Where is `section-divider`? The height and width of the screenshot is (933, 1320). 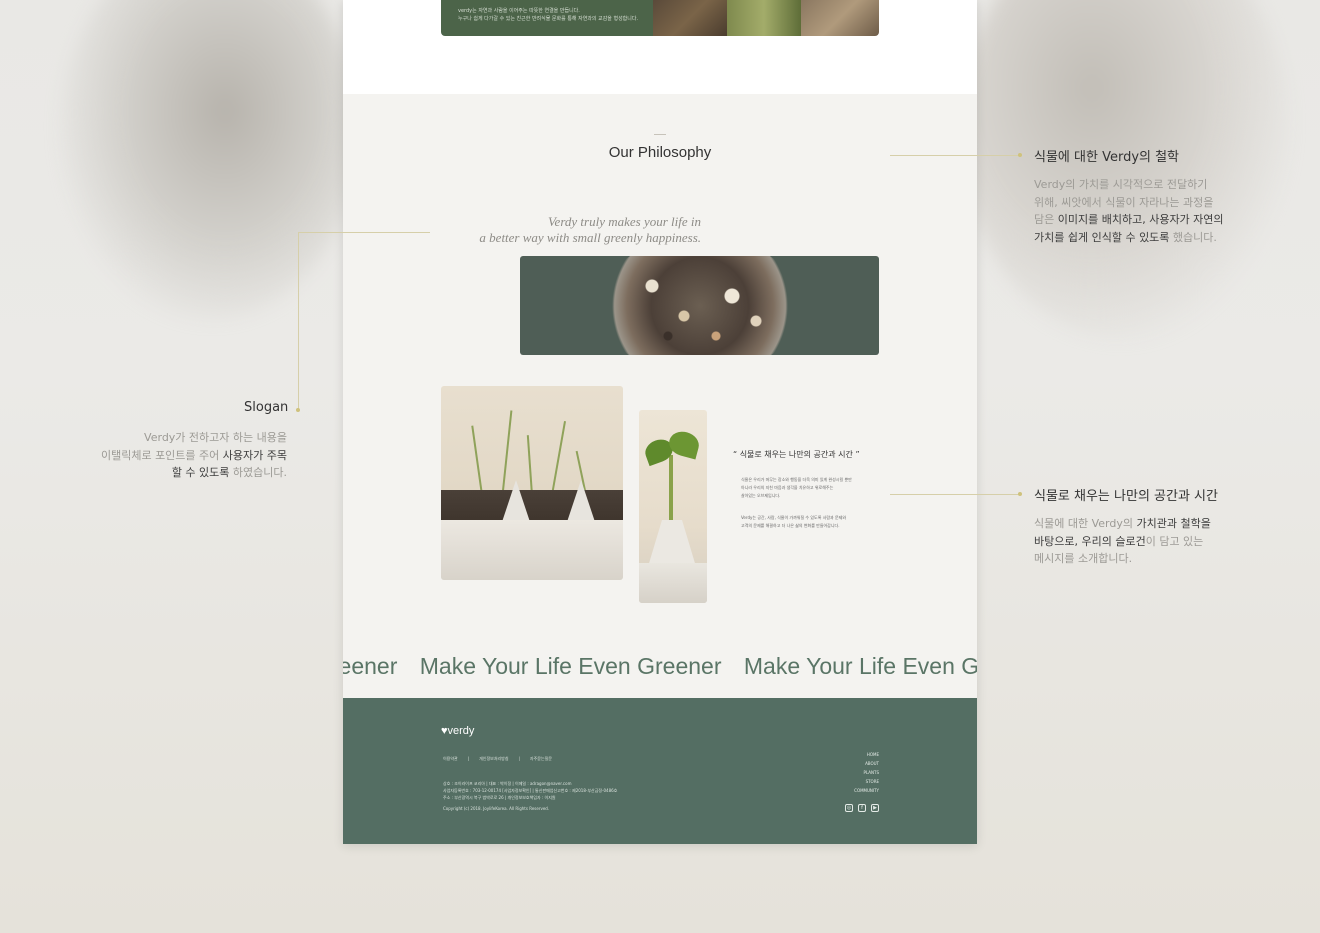 section-divider is located at coordinates (660, 134).